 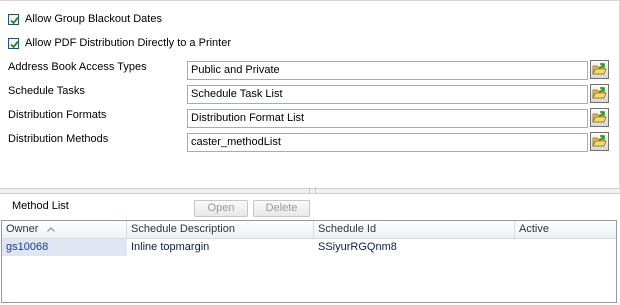 What do you see at coordinates (57, 115) in the screenshot?
I see `distribution-formats-label: Distribution Formats` at bounding box center [57, 115].